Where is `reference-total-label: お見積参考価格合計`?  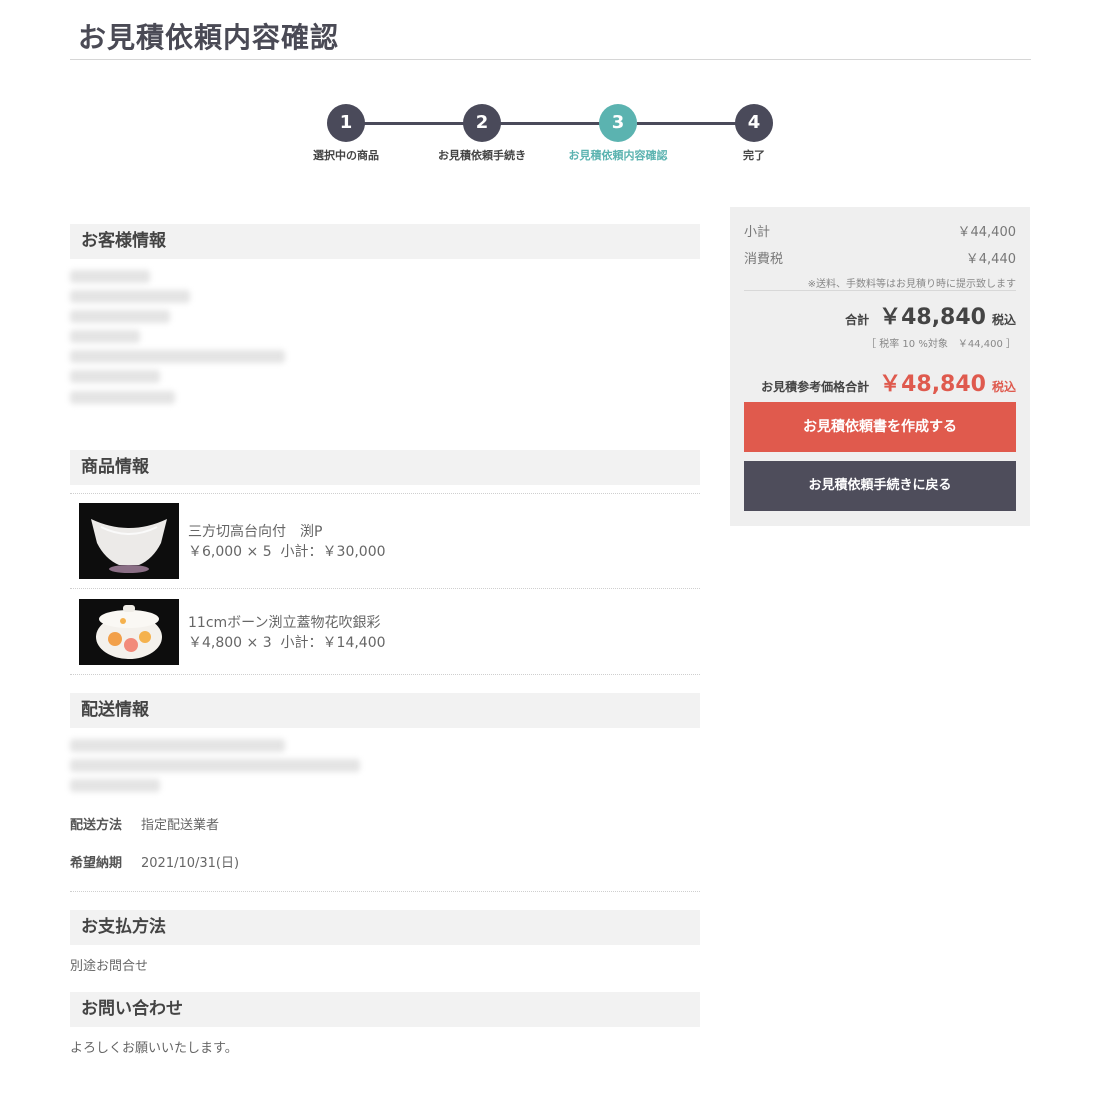 reference-total-label: お見積参考価格合計 is located at coordinates (815, 387).